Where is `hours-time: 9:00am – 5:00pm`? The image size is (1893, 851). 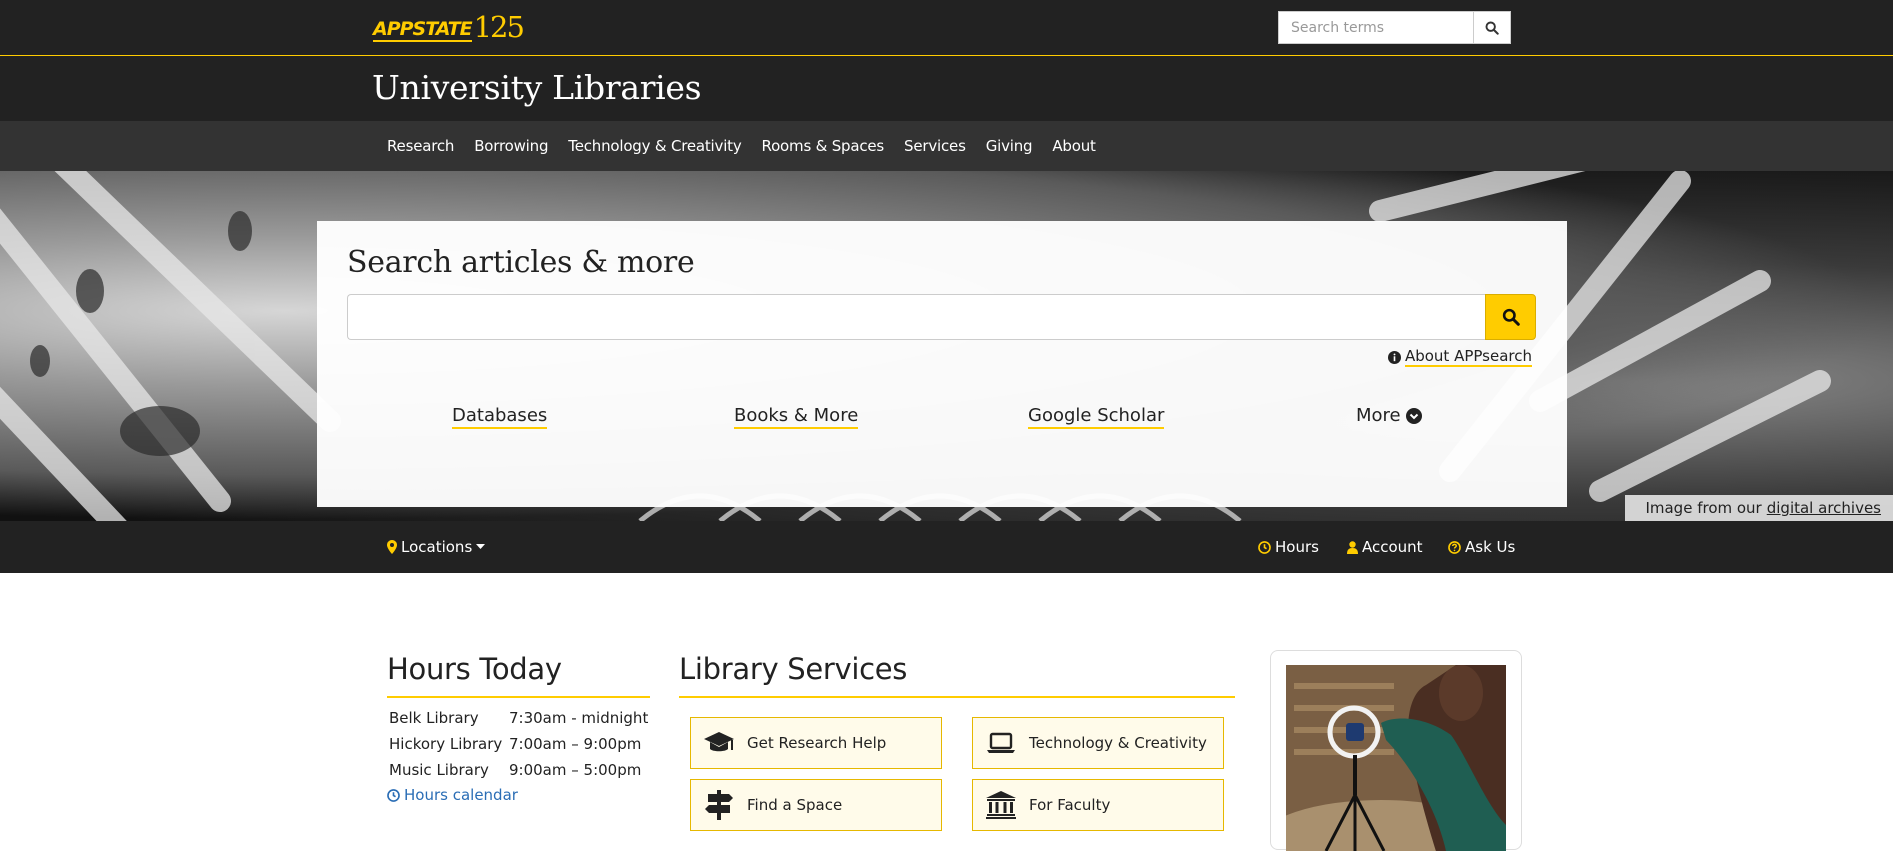 hours-time: 9:00am – 5:00pm is located at coordinates (575, 770).